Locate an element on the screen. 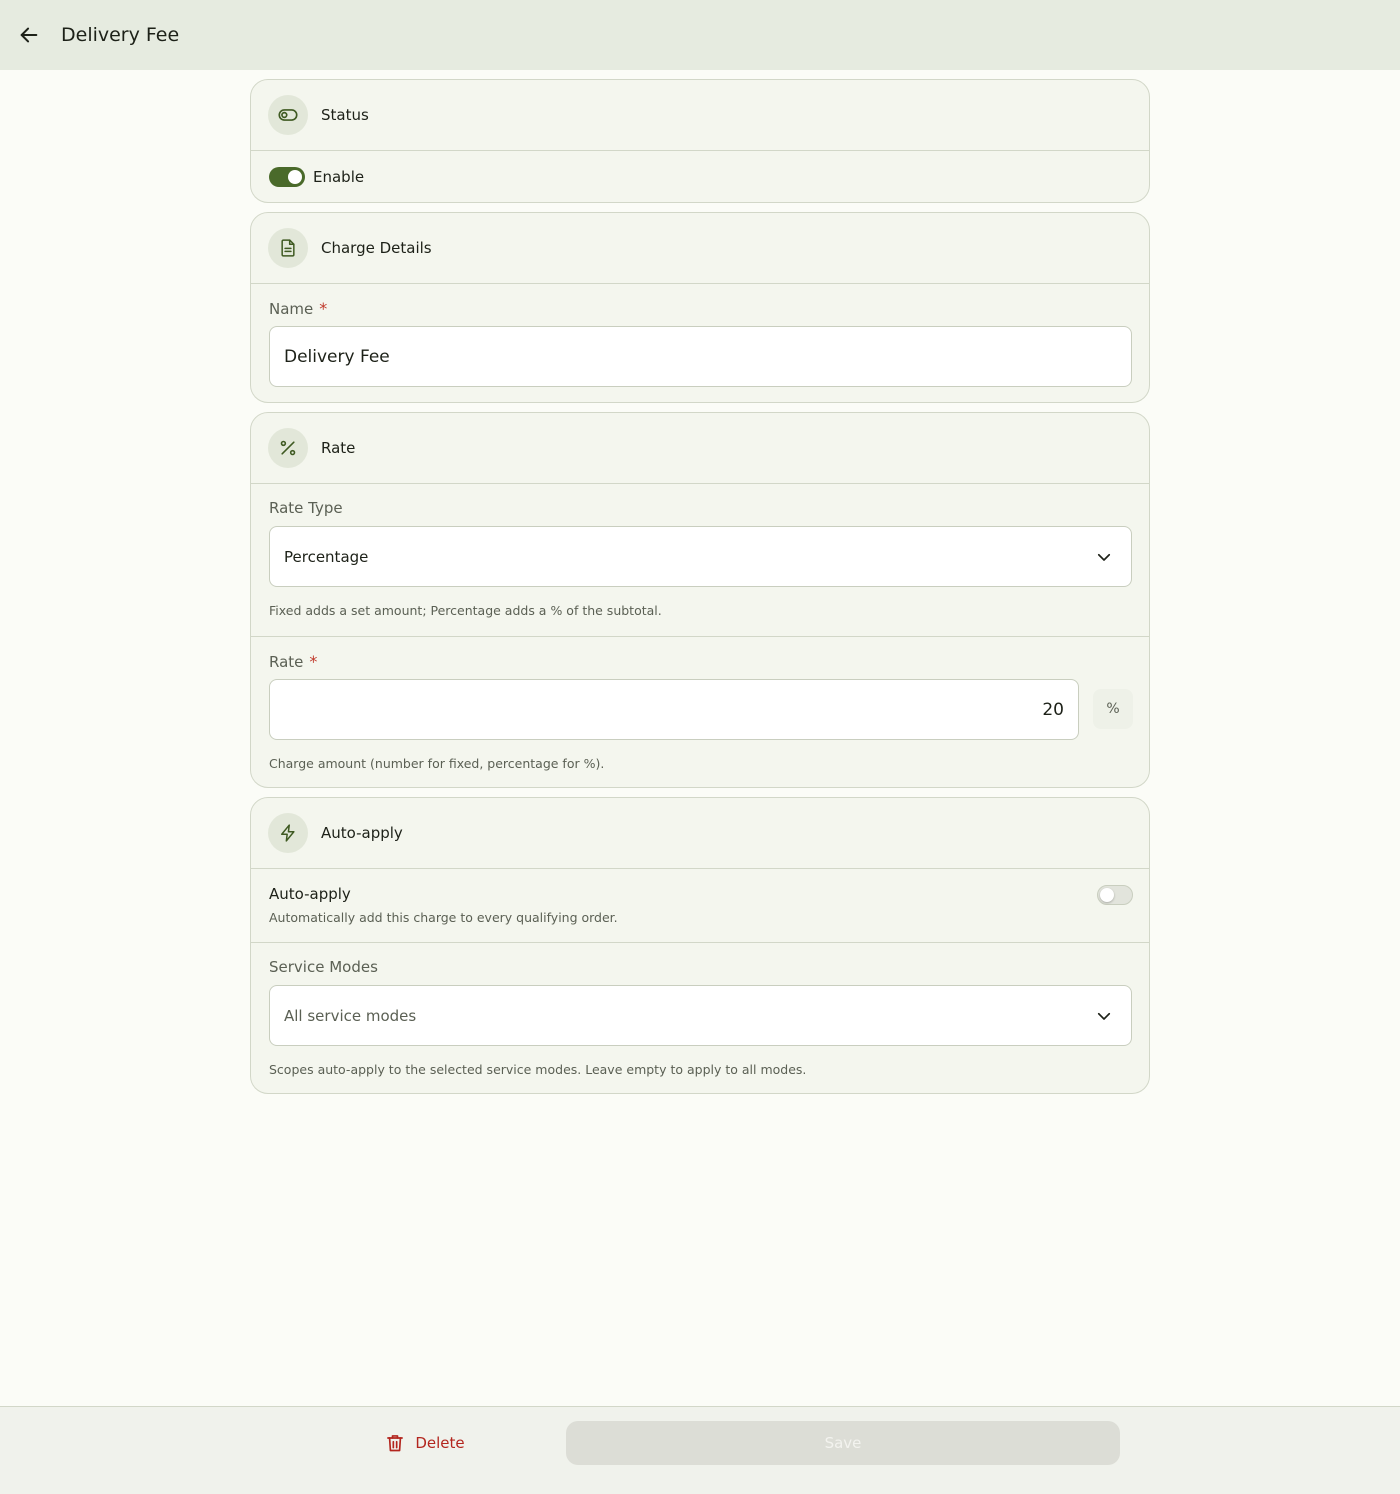 This screenshot has width=1400, height=1494. name-field-section: Name * Delivery Fee is located at coordinates (700, 343).